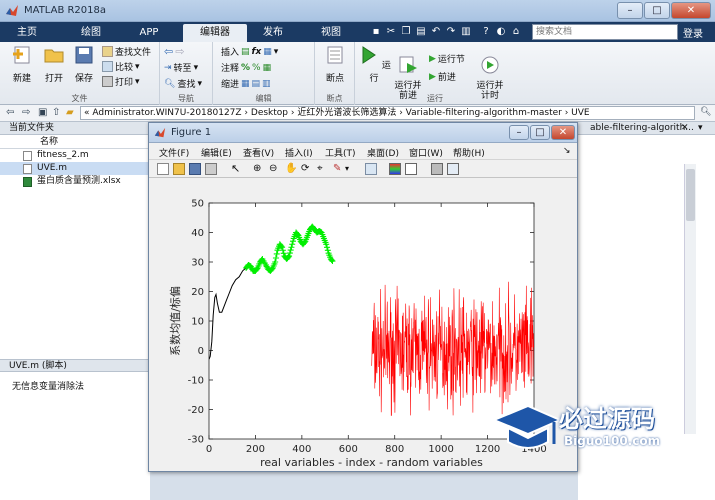 The height and width of the screenshot is (500, 715). I want to click on link-plot-icon, so click(371, 169).